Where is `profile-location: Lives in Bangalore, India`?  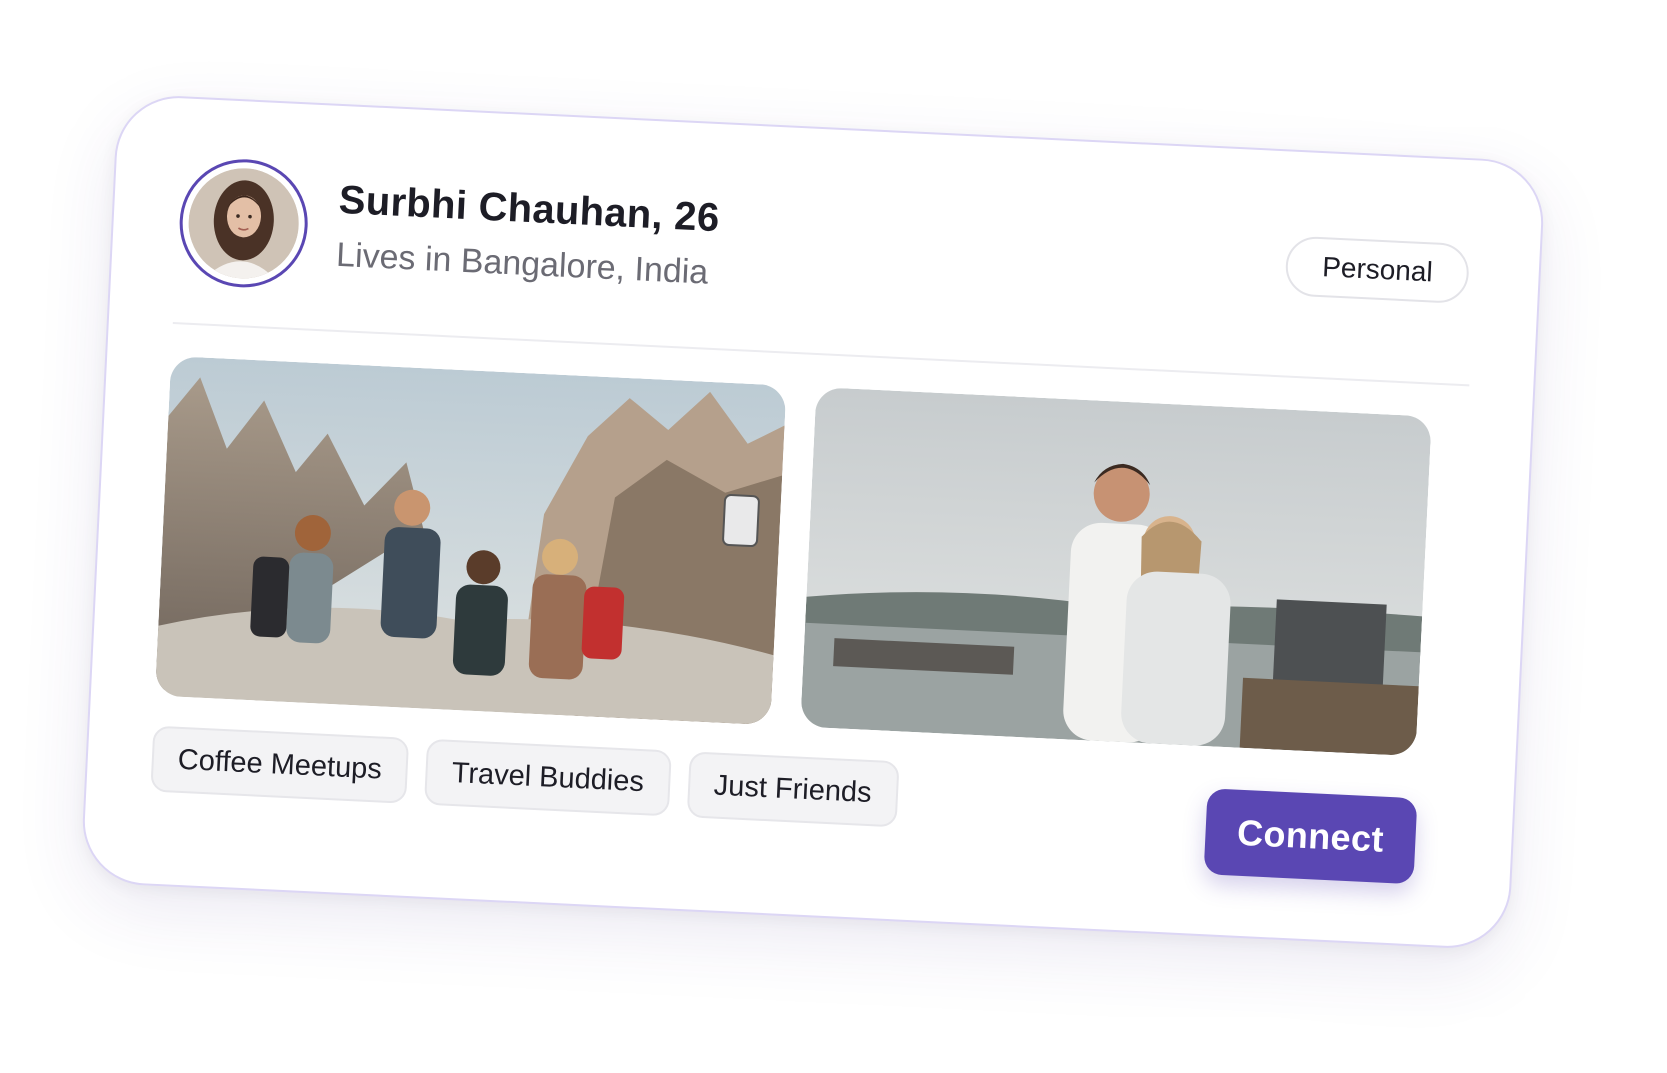 profile-location: Lives in Bangalore, India is located at coordinates (522, 263).